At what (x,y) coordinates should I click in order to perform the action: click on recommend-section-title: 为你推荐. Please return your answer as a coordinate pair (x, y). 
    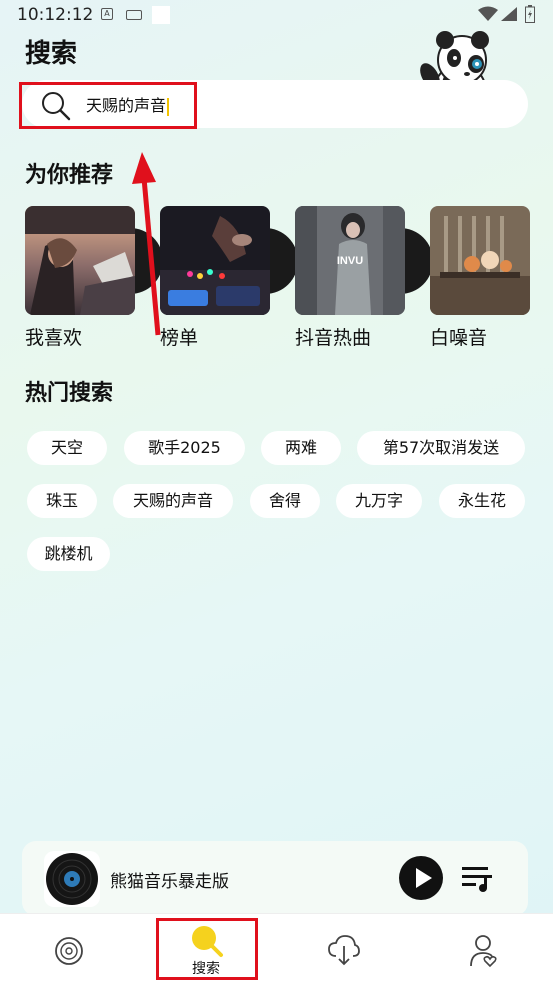
    Looking at the image, I should click on (69, 175).